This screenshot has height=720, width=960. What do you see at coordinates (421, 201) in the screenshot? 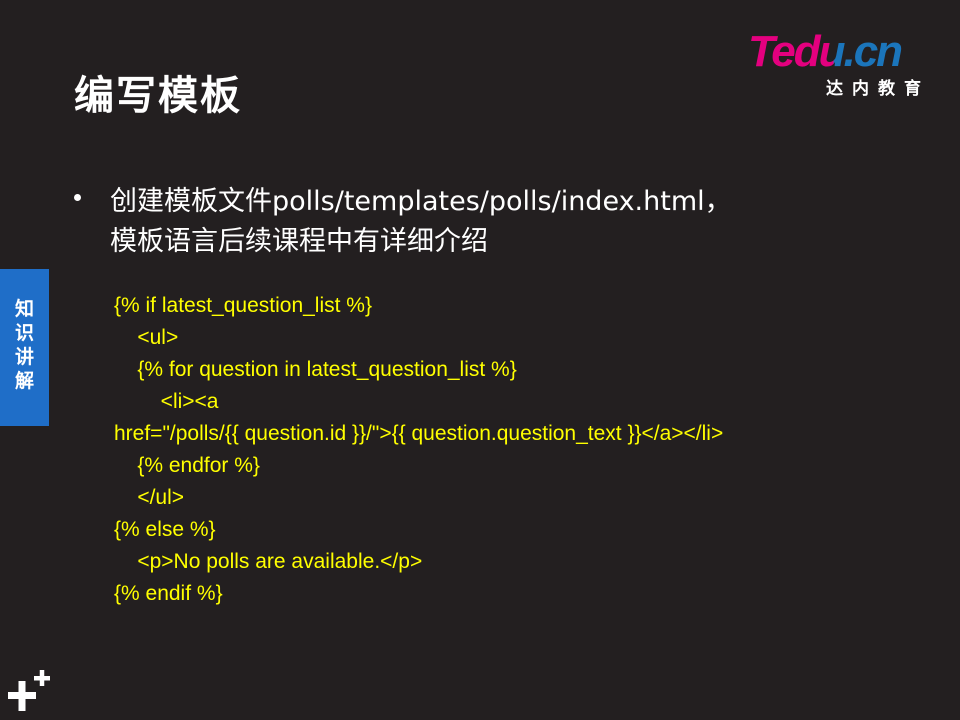
I see `bullet-line: 创建模板文件polls/templates/polls/index.html，` at bounding box center [421, 201].